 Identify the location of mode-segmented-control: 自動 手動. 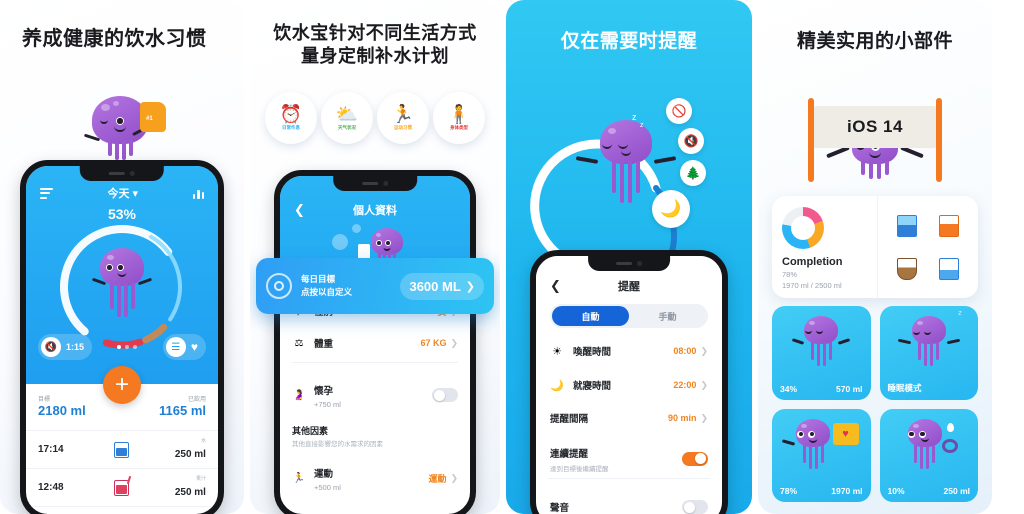
(629, 316).